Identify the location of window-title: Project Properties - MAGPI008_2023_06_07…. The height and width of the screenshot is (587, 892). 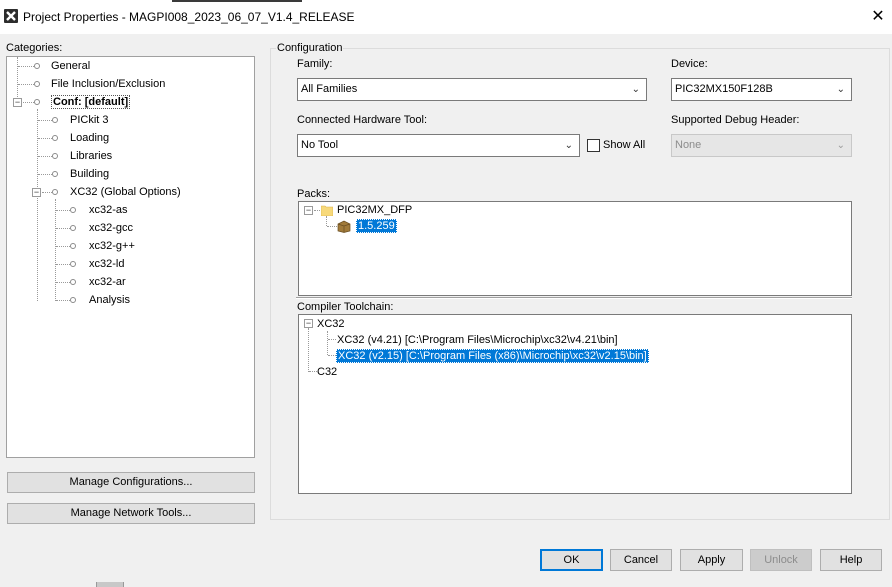
(189, 17).